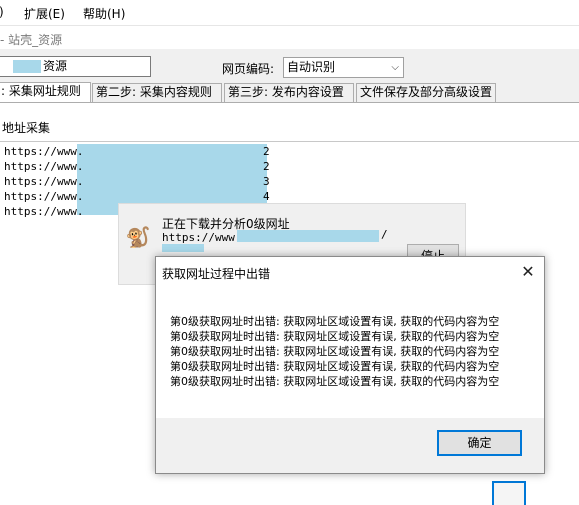  What do you see at coordinates (104, 13) in the screenshot?
I see `menu-item-help: 帮助(H)` at bounding box center [104, 13].